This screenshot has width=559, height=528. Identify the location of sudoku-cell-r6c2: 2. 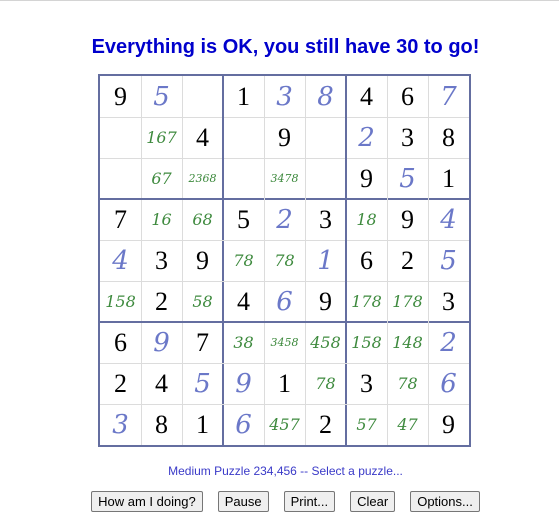
(161, 301).